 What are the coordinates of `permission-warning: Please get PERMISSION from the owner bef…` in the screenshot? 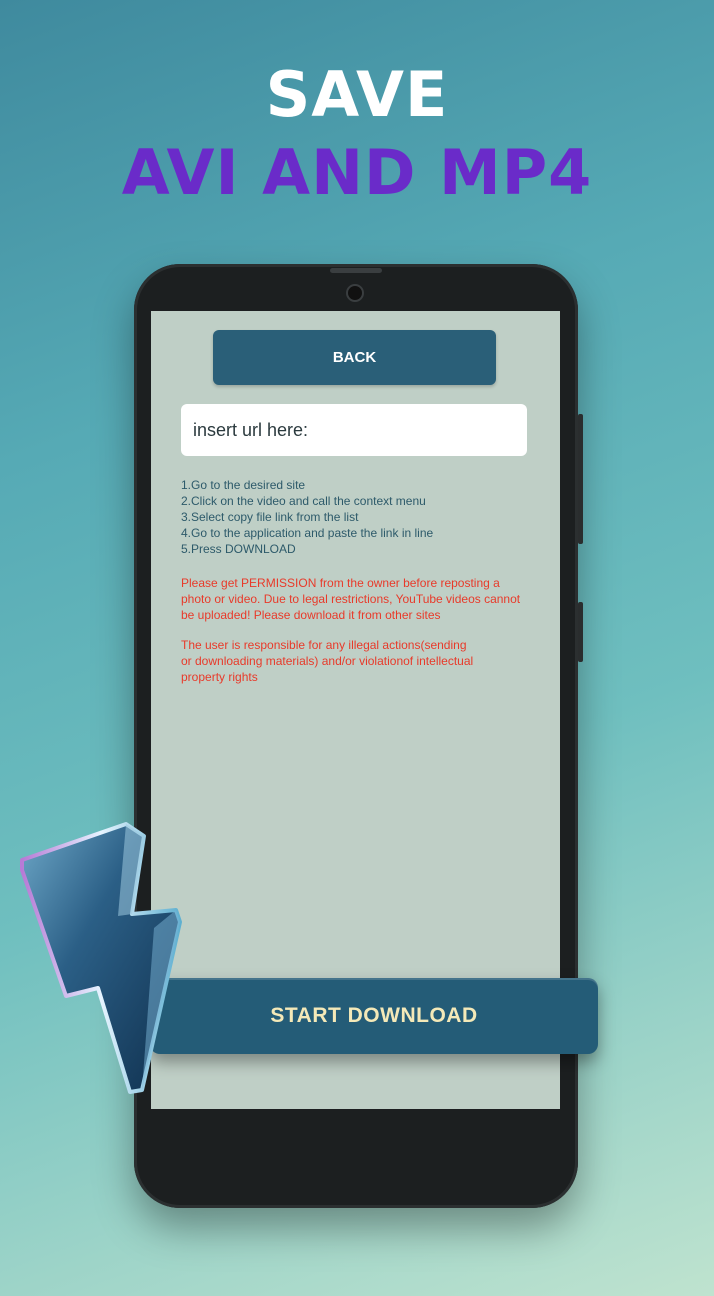 It's located at (361, 599).